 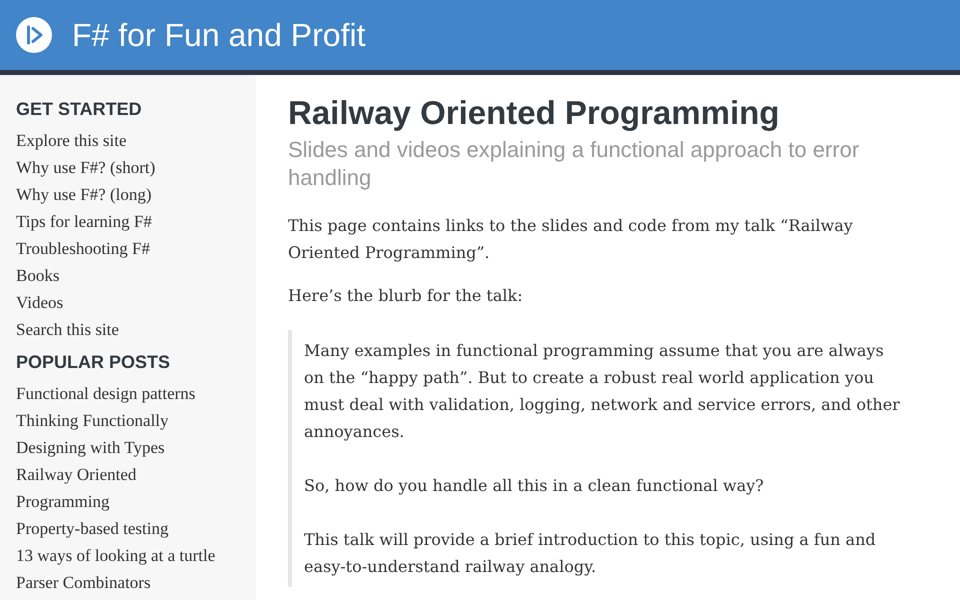 I want to click on site-title: F# for Fun and Profit, so click(x=219, y=35).